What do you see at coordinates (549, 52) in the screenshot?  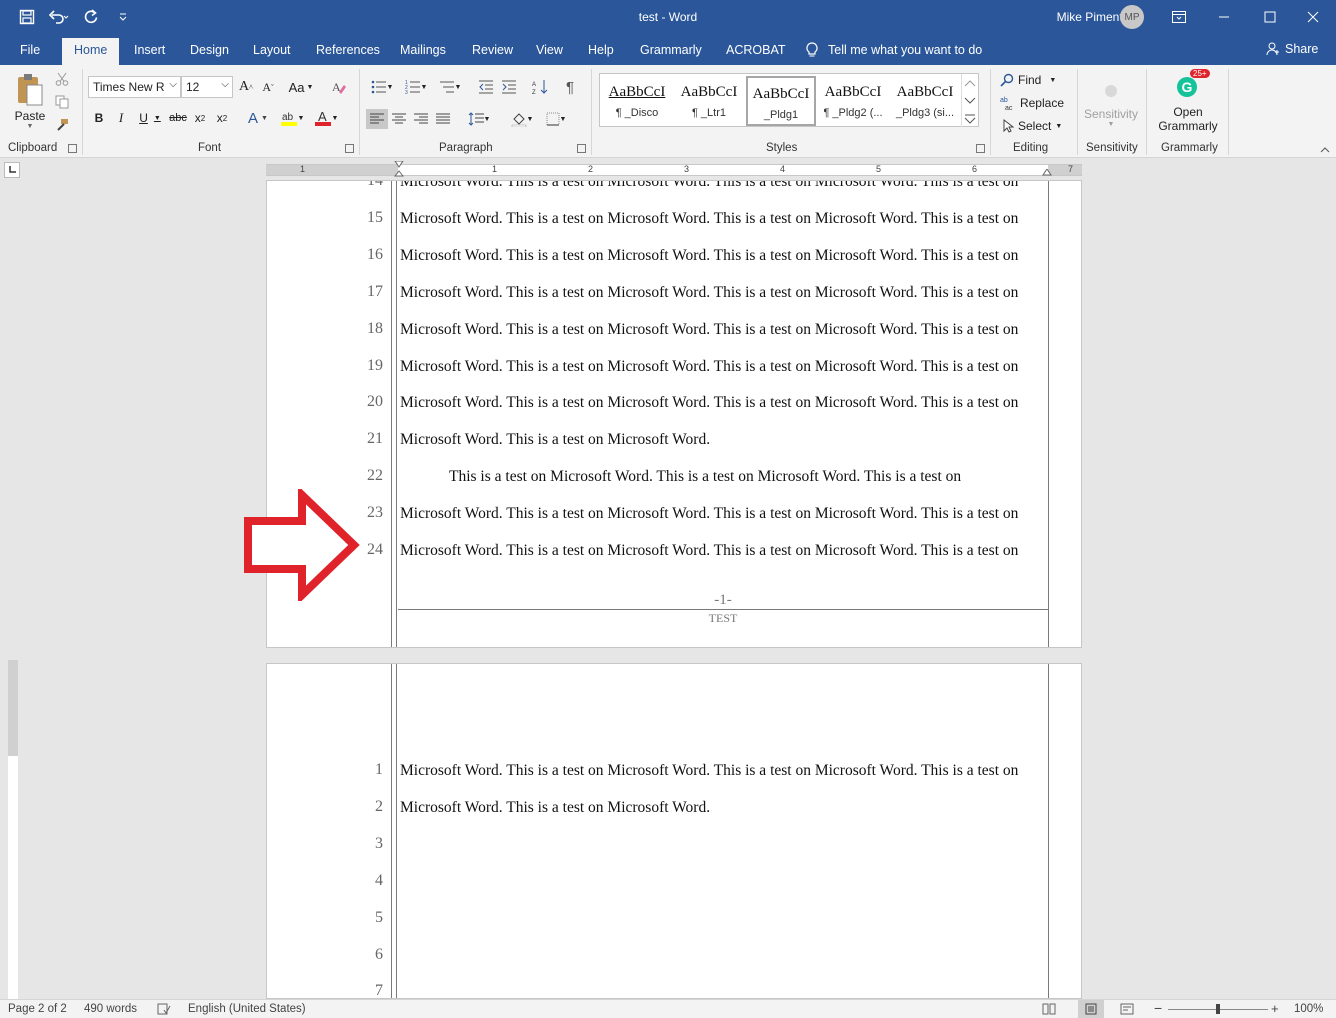 I see `tab-view: View` at bounding box center [549, 52].